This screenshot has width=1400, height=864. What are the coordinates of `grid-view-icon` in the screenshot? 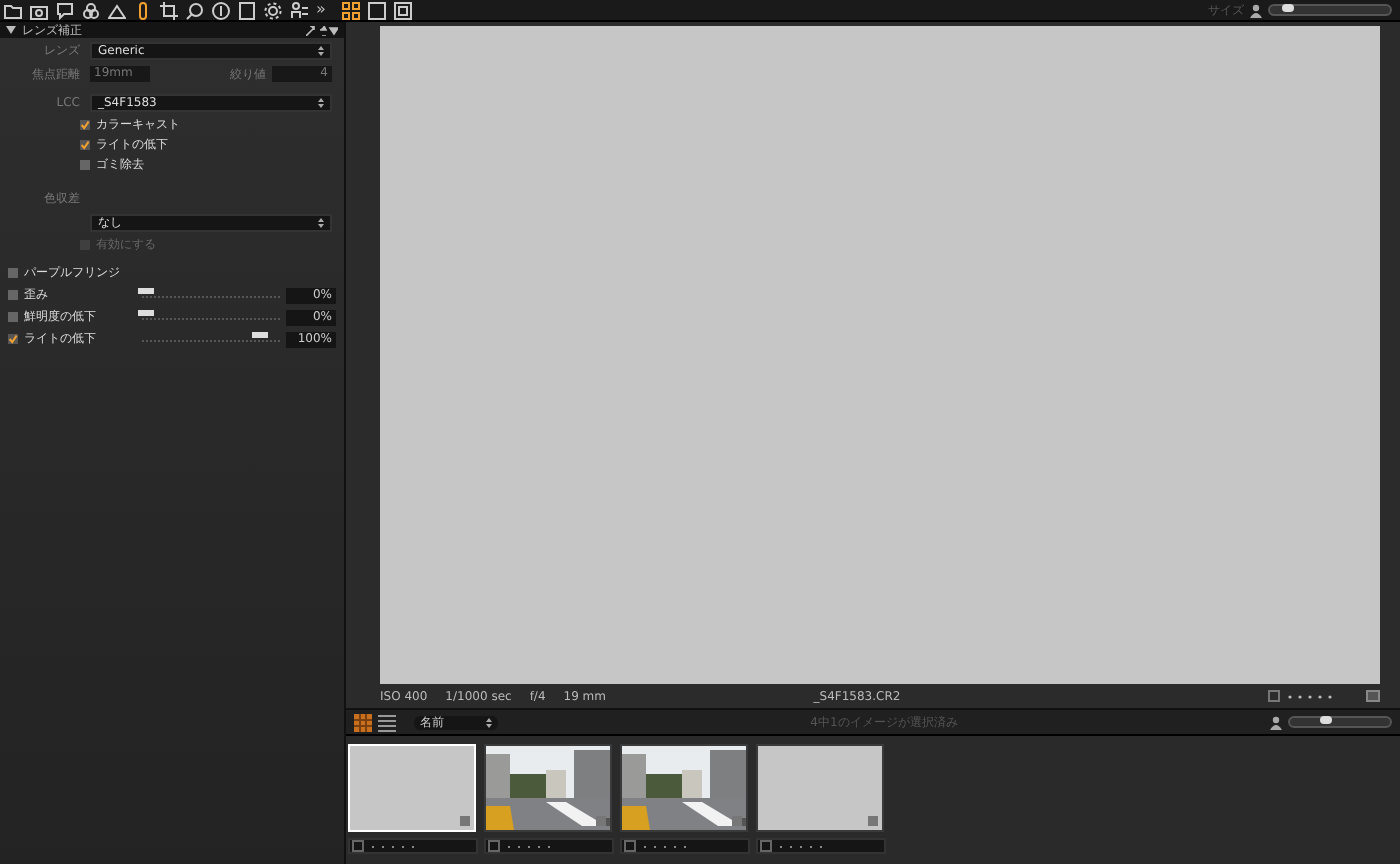 It's located at (363, 722).